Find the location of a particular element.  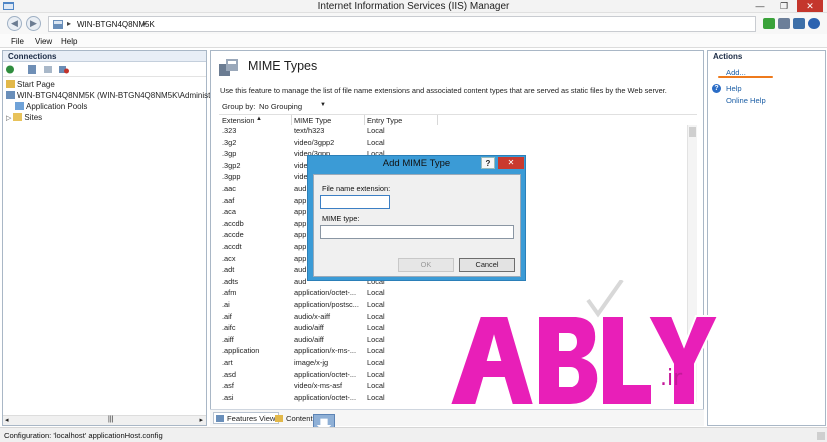

table-row: .3g2 video/3gpp2 Local is located at coordinates (454, 143).